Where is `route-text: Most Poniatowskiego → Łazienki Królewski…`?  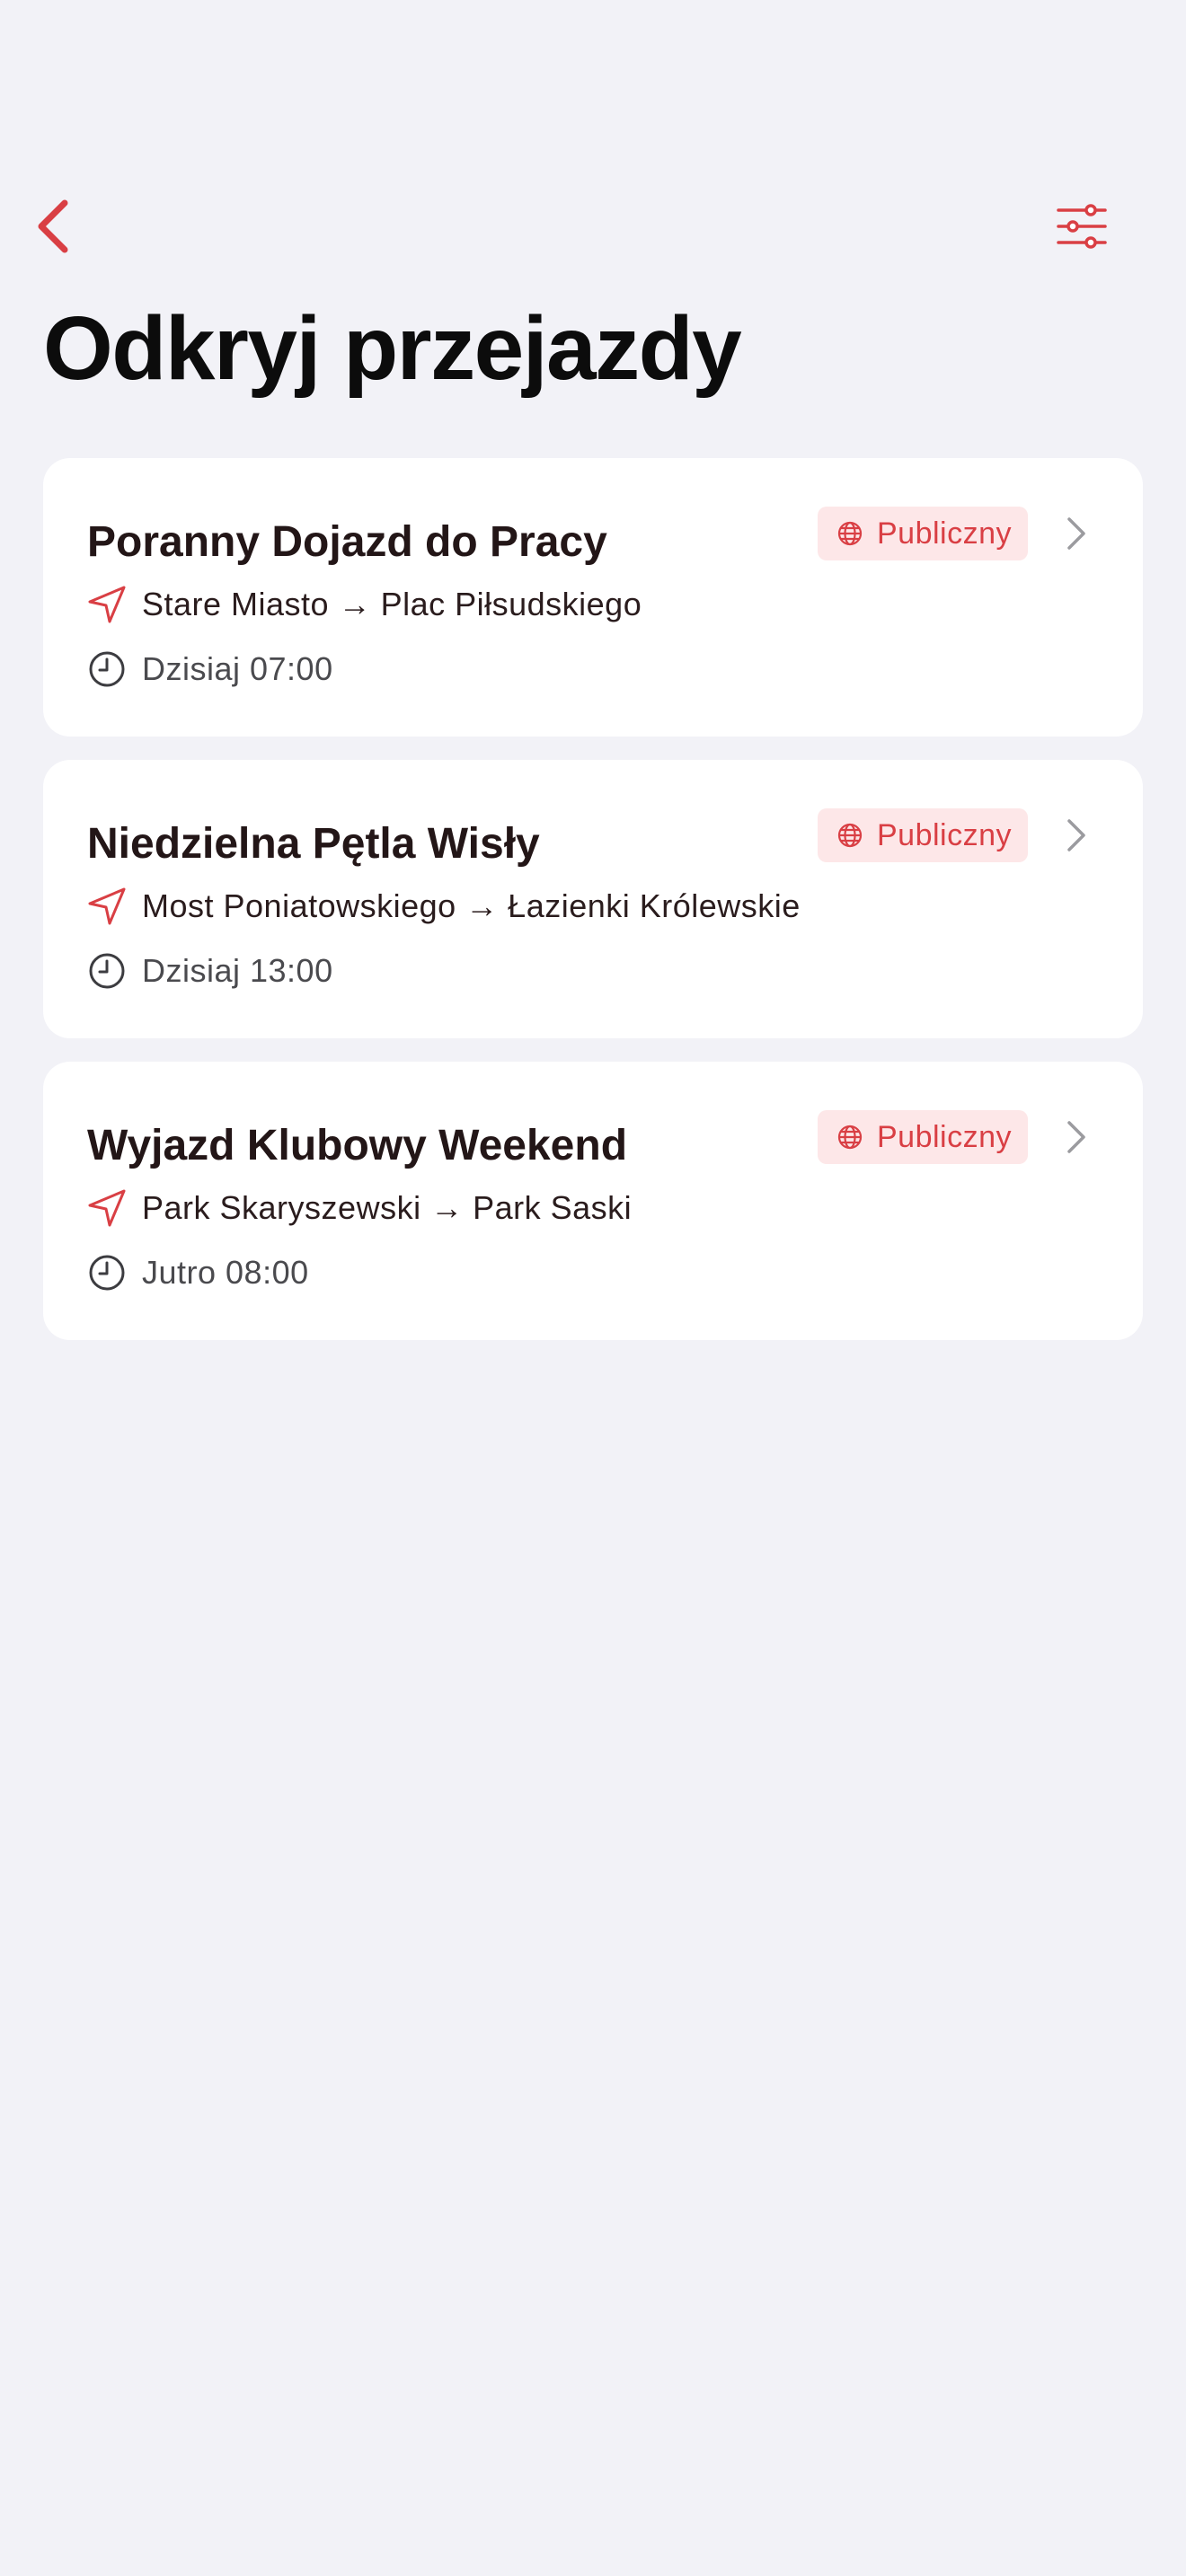
route-text: Most Poniatowskiego → Łazienki Królewski… is located at coordinates (471, 905).